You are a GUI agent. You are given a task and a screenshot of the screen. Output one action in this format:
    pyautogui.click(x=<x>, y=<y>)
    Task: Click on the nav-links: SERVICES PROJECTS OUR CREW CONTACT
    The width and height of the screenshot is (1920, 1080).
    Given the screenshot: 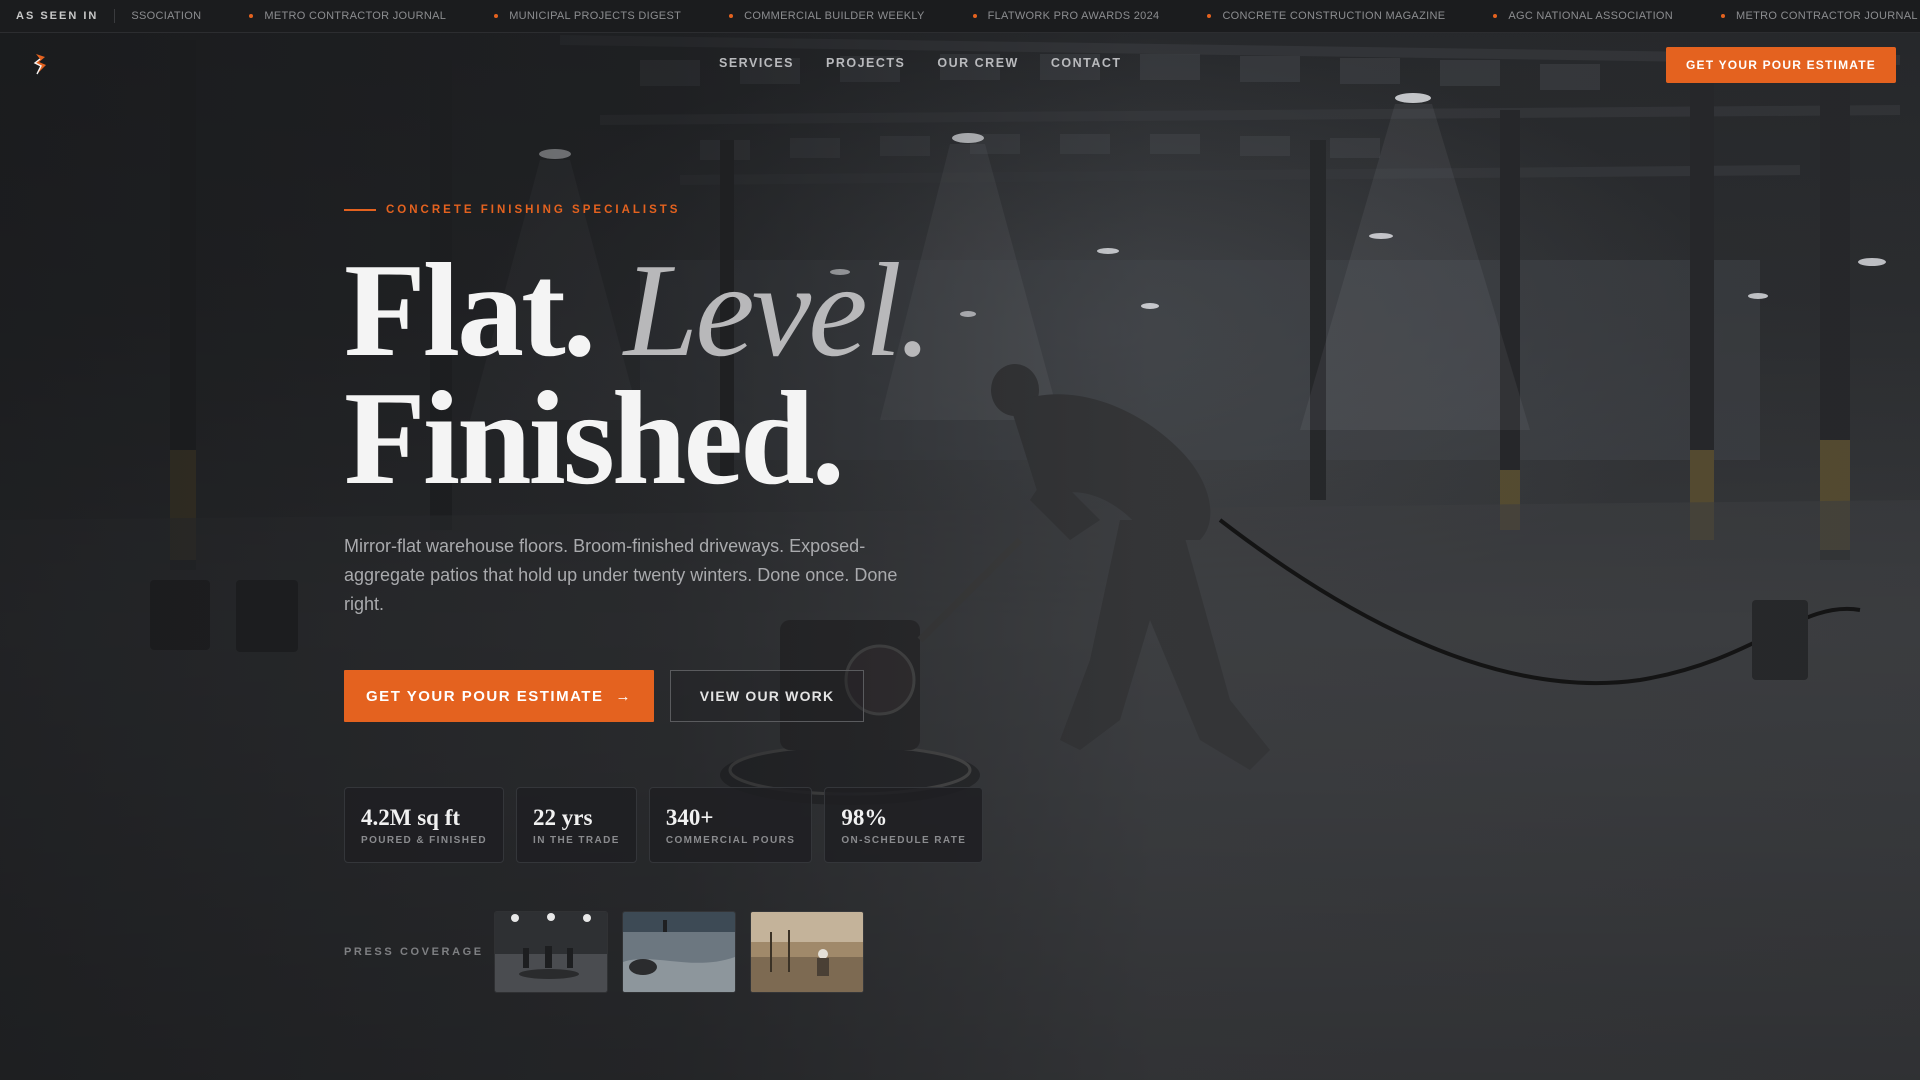 What is the action you would take?
    pyautogui.click(x=936, y=63)
    